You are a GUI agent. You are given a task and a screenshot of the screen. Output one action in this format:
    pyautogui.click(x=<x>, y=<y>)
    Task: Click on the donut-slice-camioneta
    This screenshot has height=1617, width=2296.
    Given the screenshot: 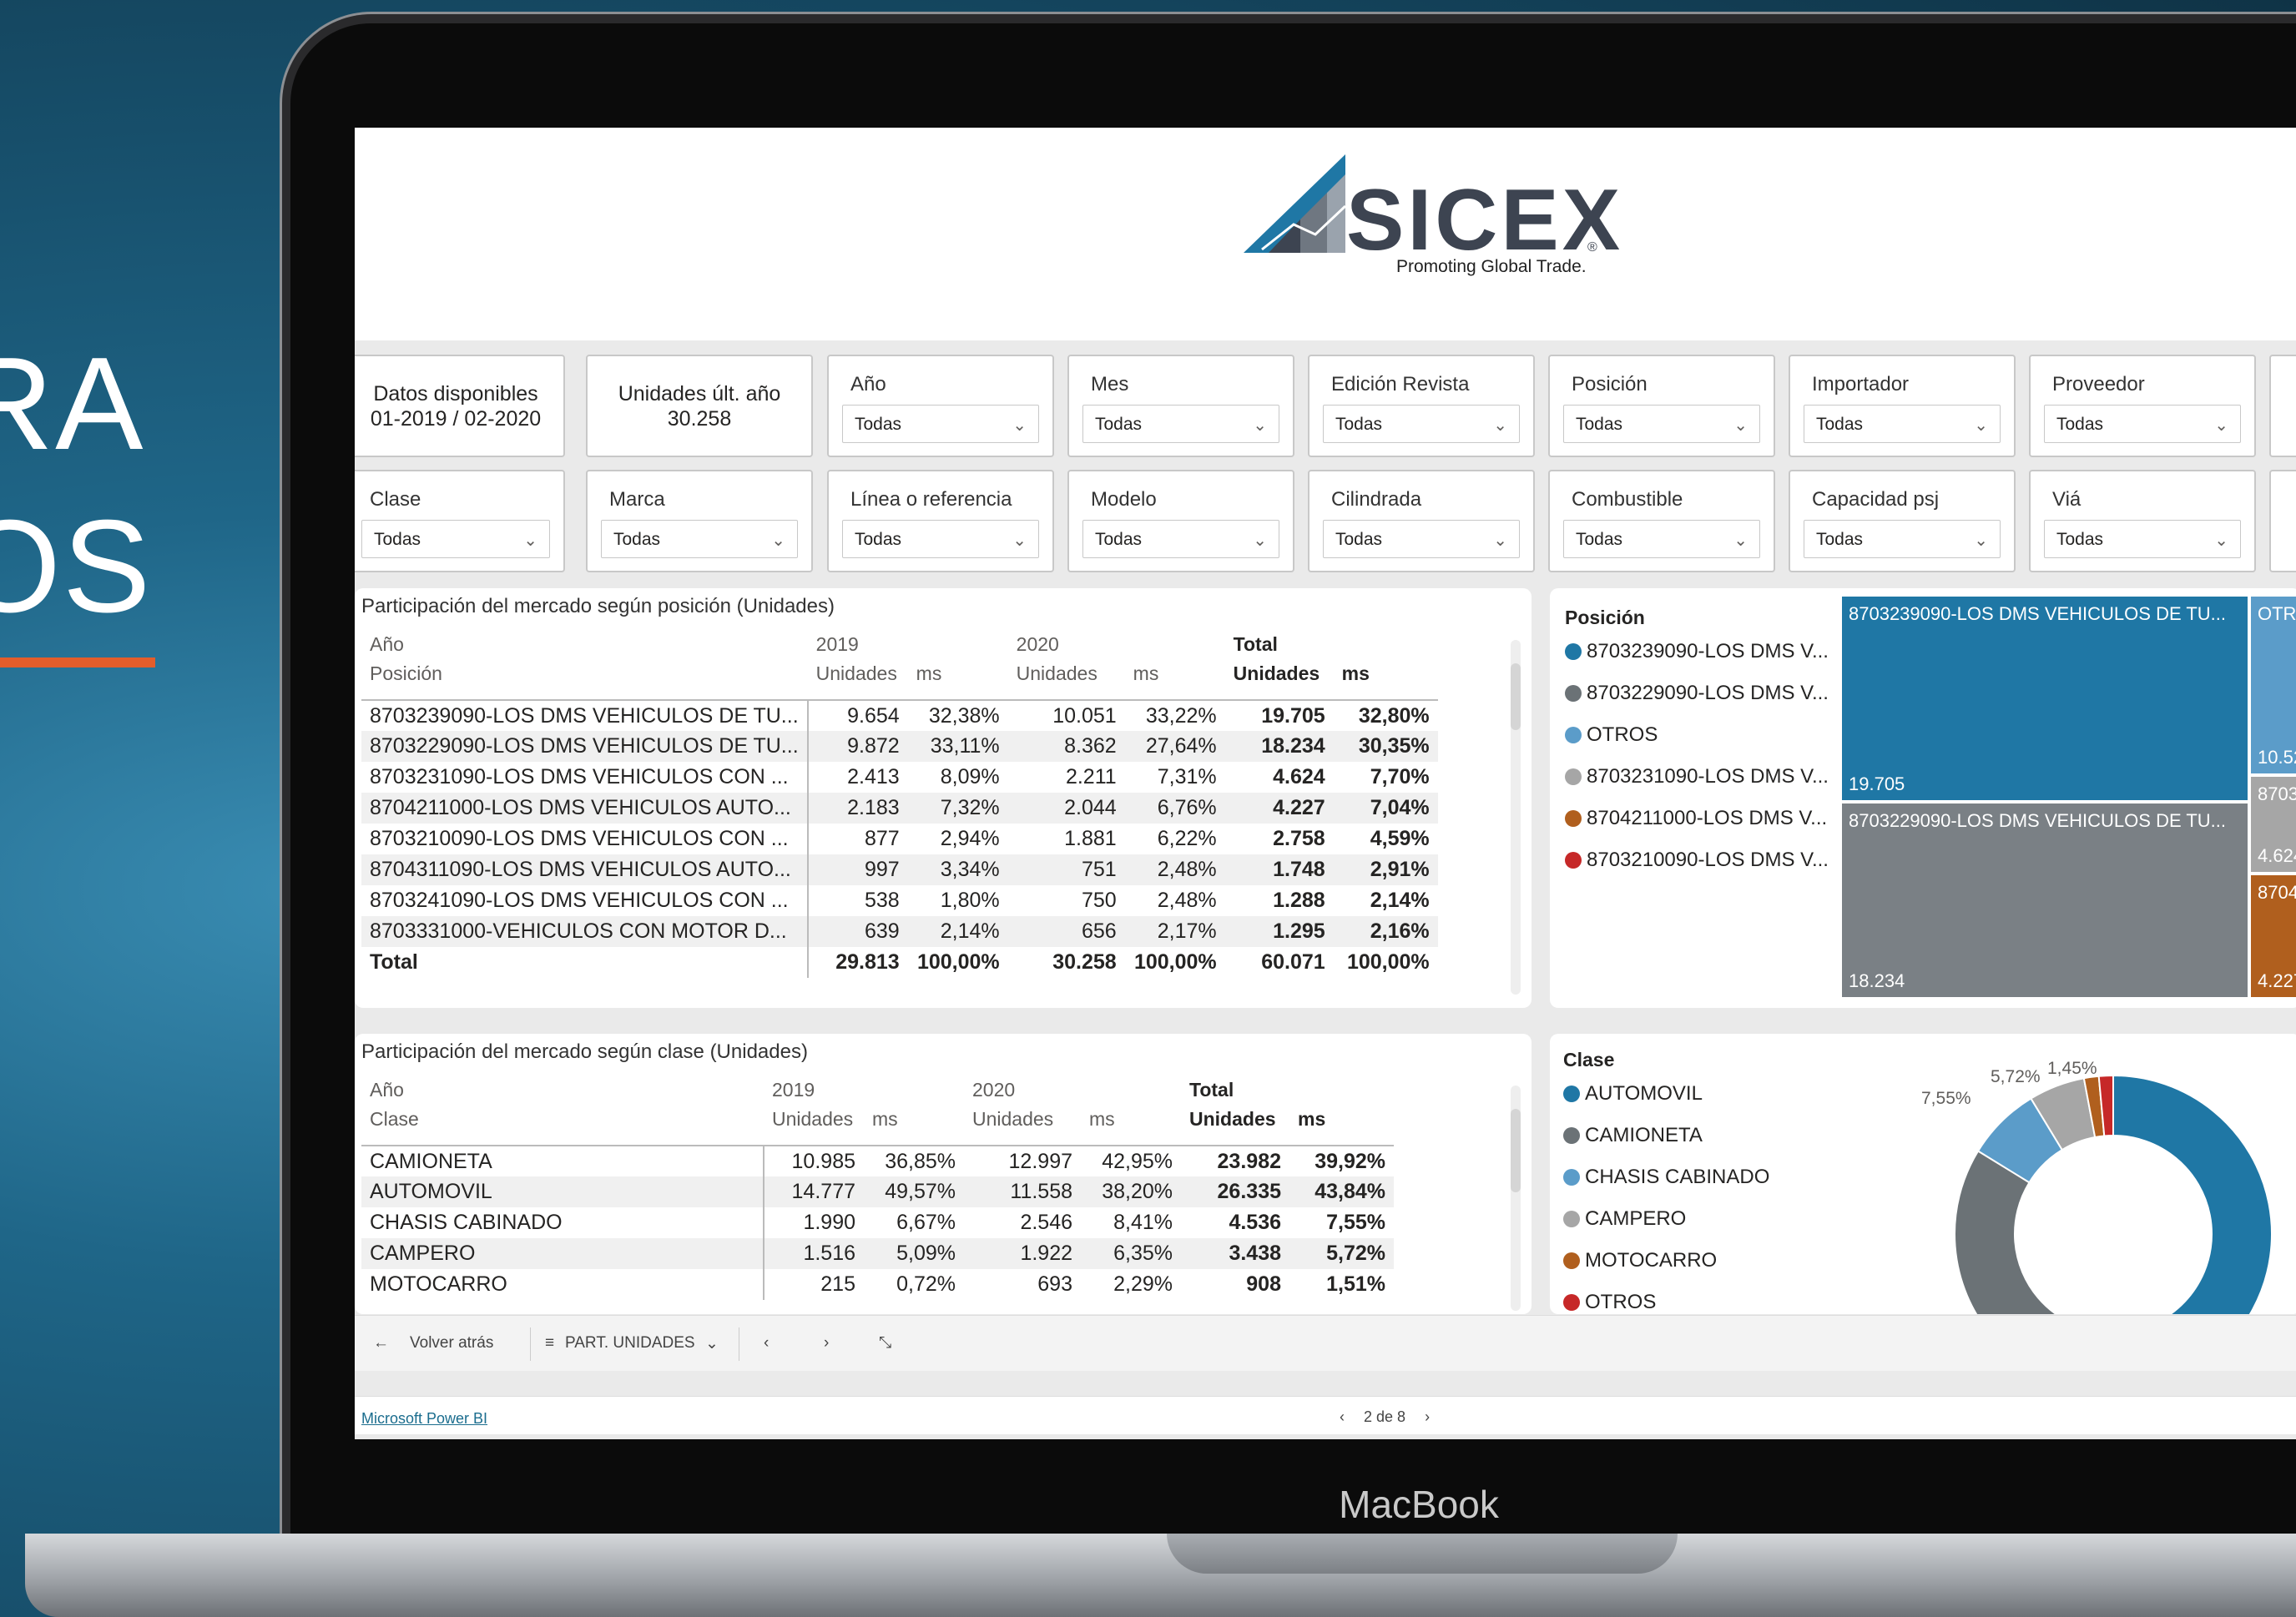 What is the action you would take?
    pyautogui.click(x=2063, y=1232)
    